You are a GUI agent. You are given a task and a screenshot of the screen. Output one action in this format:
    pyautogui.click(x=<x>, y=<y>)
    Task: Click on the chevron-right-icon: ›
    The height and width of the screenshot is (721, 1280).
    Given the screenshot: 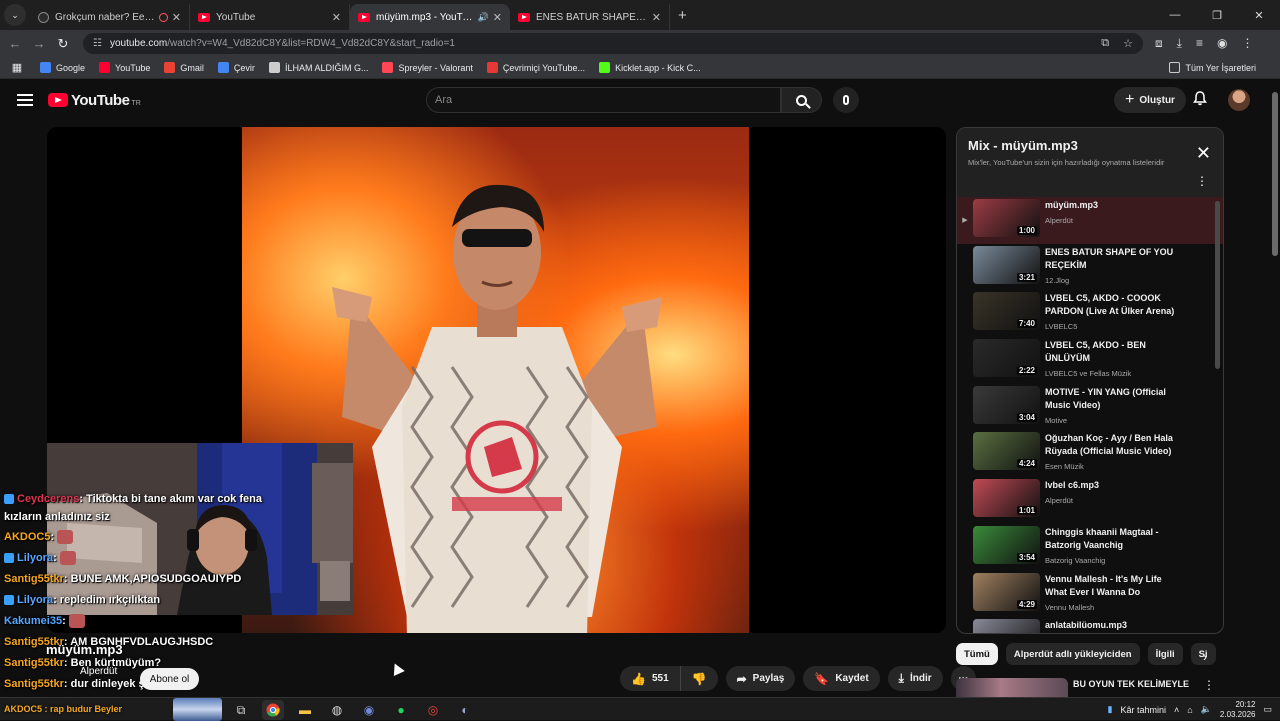 What is the action you would take?
    pyautogui.click(x=1205, y=657)
    